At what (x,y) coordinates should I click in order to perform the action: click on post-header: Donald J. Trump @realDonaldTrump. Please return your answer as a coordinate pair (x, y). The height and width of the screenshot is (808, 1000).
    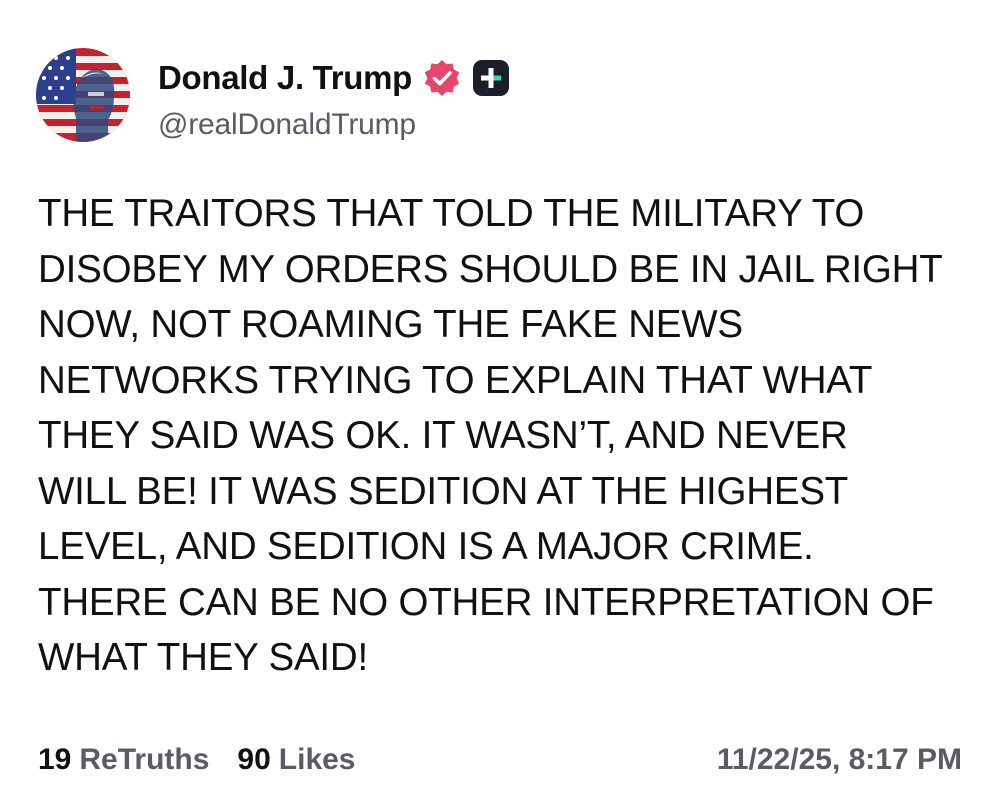
    Looking at the image, I should click on (273, 96).